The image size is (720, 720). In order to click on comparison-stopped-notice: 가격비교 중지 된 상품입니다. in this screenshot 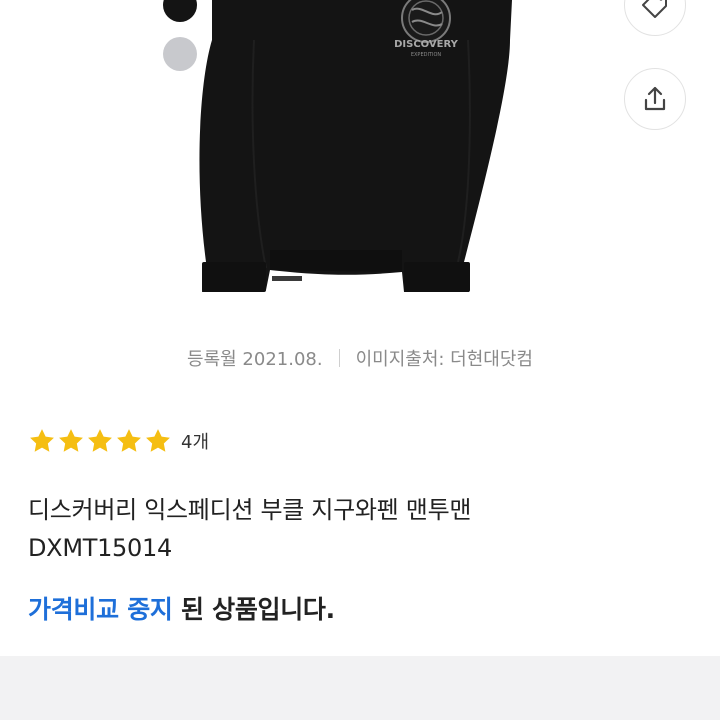, I will do `click(181, 608)`.